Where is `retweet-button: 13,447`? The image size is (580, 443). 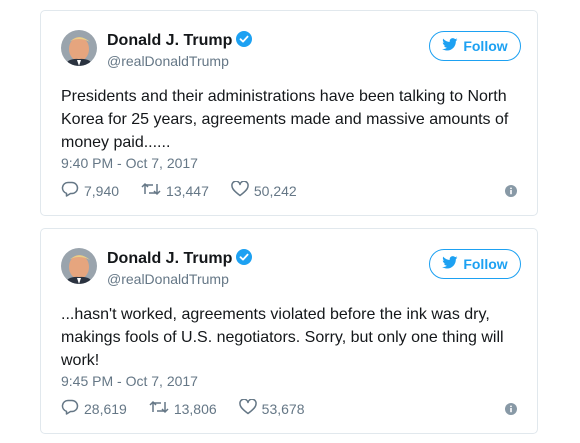 retweet-button: 13,447 is located at coordinates (175, 190).